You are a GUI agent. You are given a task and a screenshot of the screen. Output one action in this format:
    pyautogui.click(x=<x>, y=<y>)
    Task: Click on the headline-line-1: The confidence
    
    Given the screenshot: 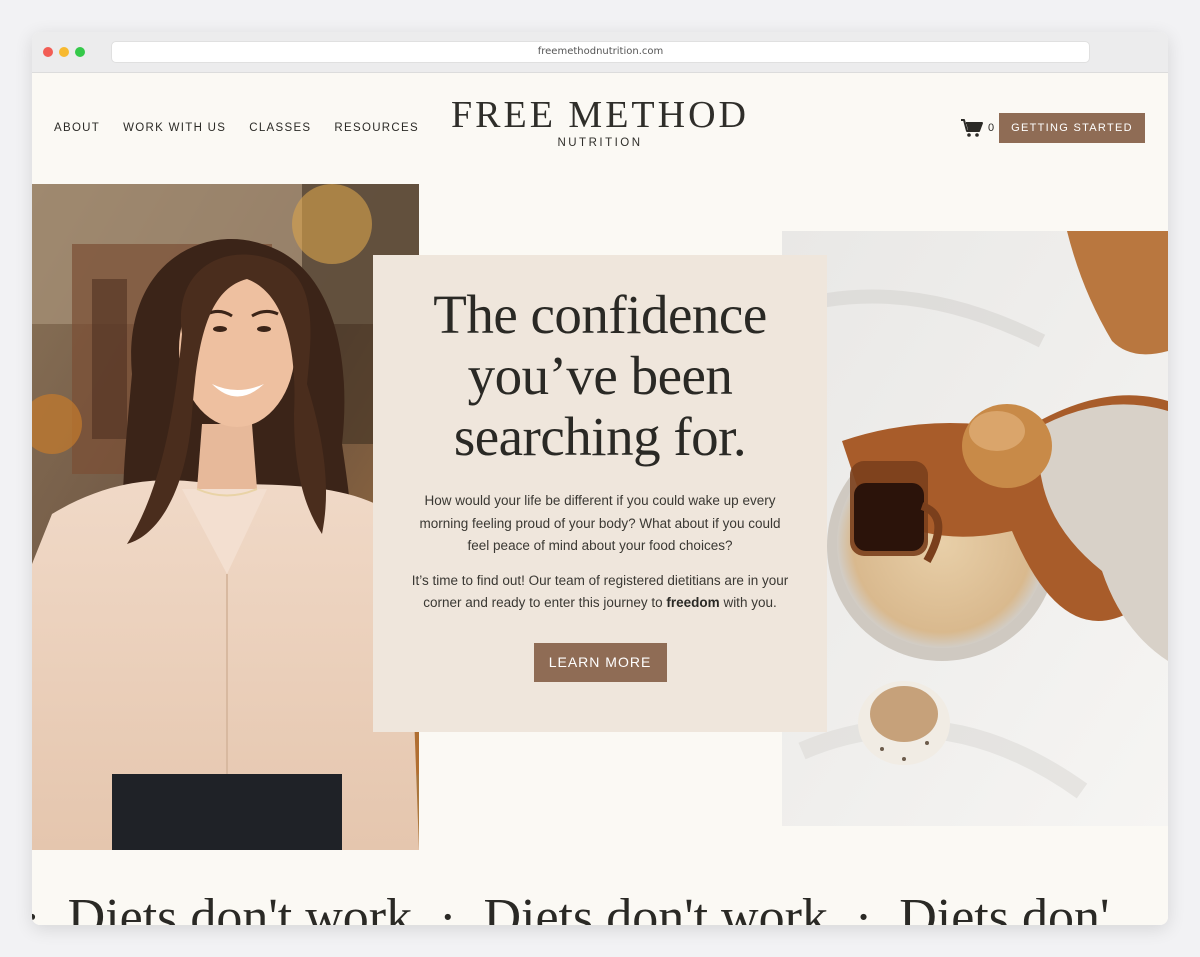 What is the action you would take?
    pyautogui.click(x=600, y=314)
    